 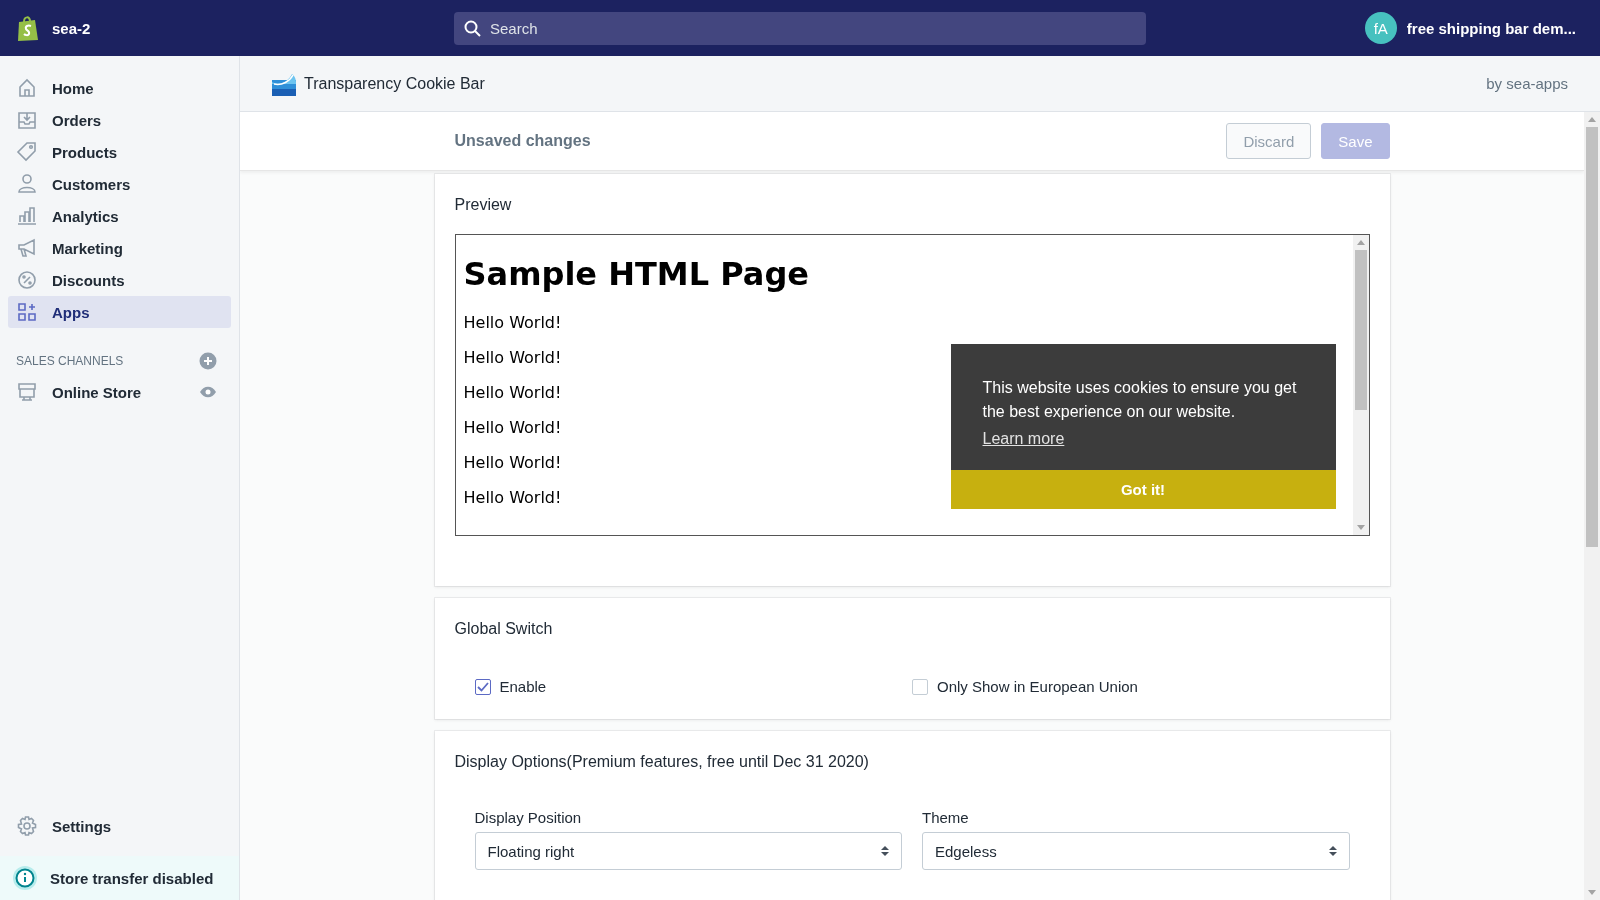 I want to click on cookie-message: This website uses cookies to ensure you get the best experience on our website., so click(x=1140, y=400).